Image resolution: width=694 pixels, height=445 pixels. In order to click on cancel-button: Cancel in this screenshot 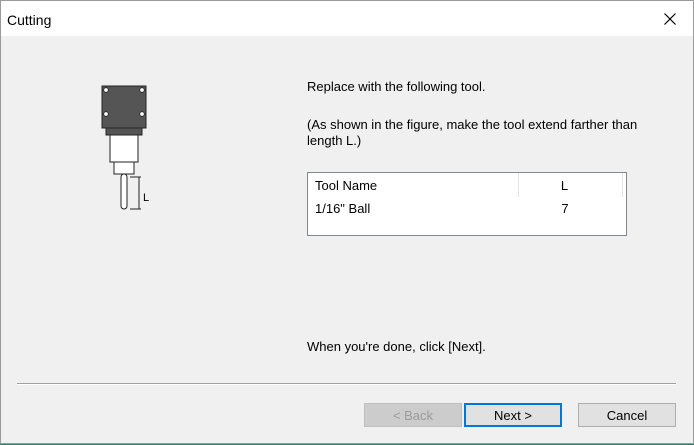, I will do `click(627, 415)`.